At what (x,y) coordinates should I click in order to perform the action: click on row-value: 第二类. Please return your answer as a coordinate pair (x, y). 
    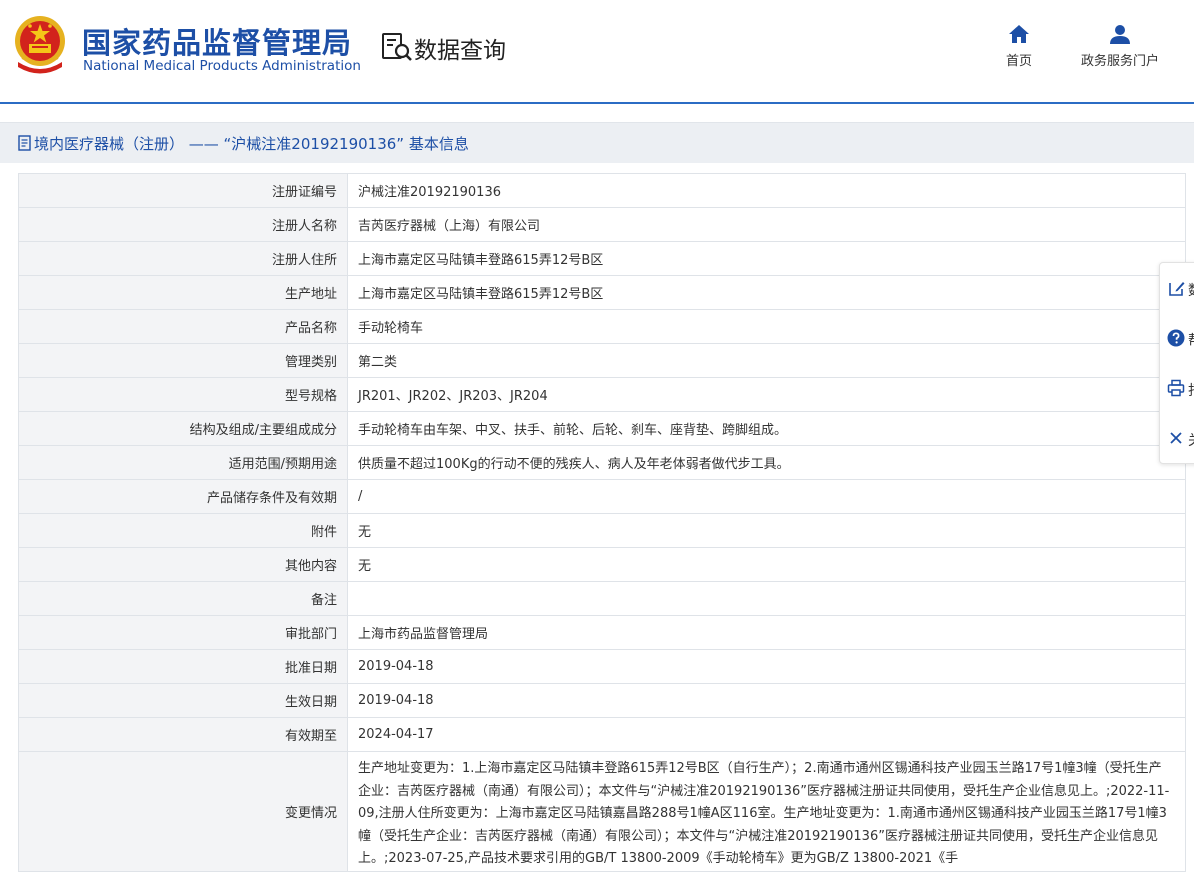
    Looking at the image, I should click on (766, 360).